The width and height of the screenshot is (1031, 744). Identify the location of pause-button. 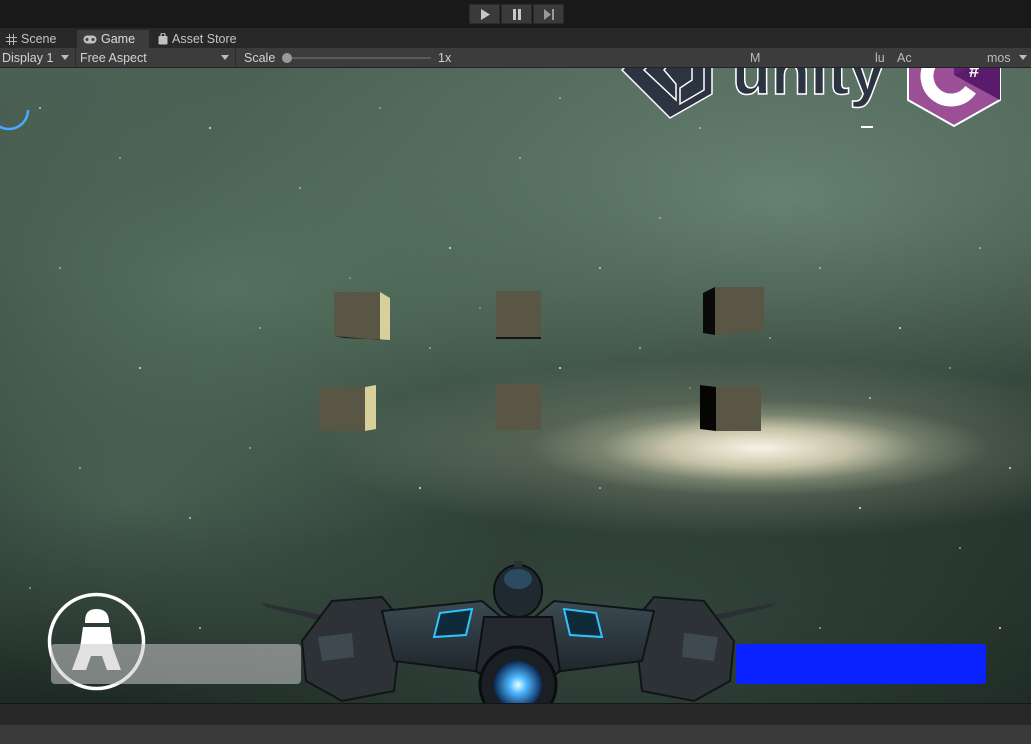
(516, 14).